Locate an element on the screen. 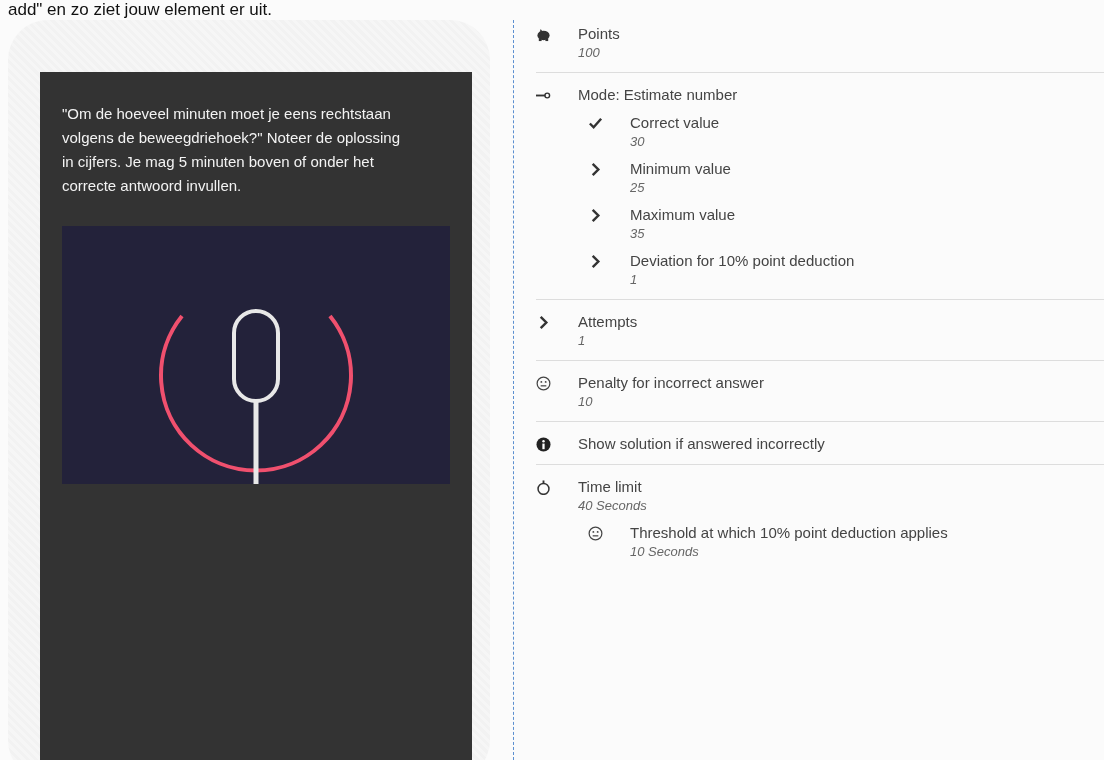 The width and height of the screenshot is (1104, 760). question-text: "Om de hoeveel minuten moet je eens rechtstaan volgens de beweegdriehoek?" Noteer de oplossing in cijfers. Je mag 5 minuten boven of onder het correcte antwoord invullen. is located at coordinates (232, 150).